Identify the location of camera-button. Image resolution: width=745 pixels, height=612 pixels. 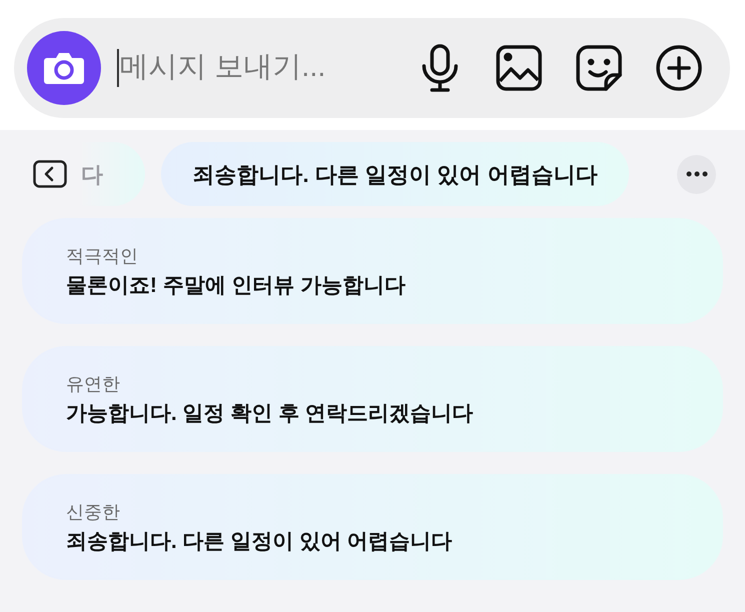
(64, 68).